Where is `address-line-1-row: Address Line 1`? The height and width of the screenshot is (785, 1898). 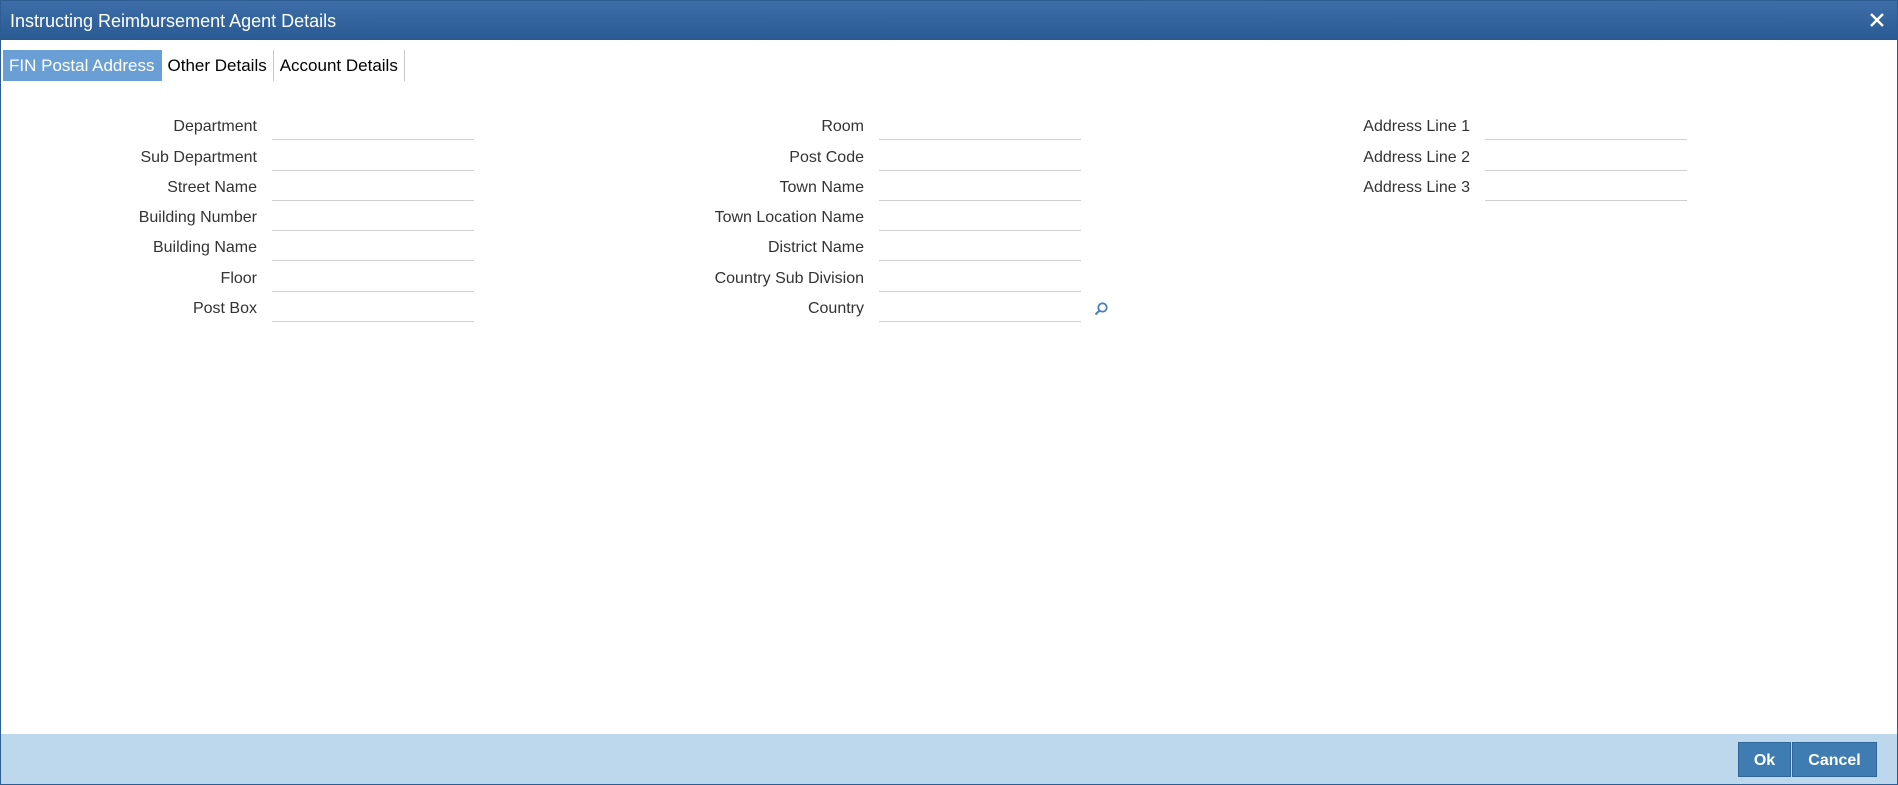 address-line-1-row: Address Line 1 is located at coordinates (1501, 127).